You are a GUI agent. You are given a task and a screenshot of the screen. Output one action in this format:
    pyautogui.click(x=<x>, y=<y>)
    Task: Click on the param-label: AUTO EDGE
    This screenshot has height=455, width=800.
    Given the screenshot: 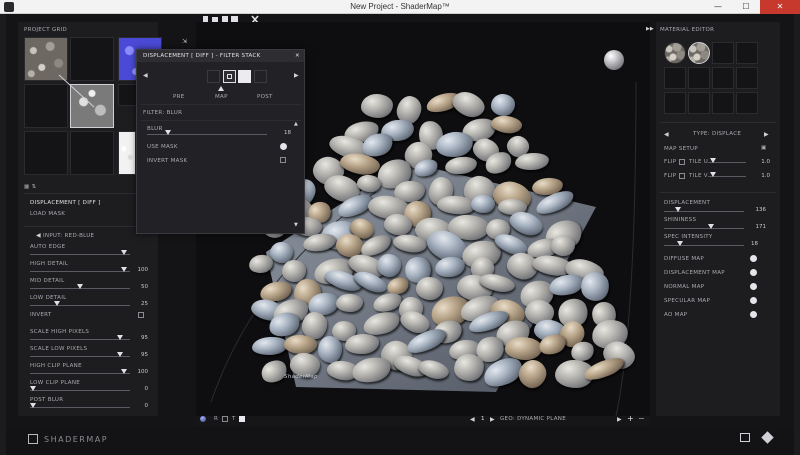 What is the action you would take?
    pyautogui.click(x=48, y=247)
    